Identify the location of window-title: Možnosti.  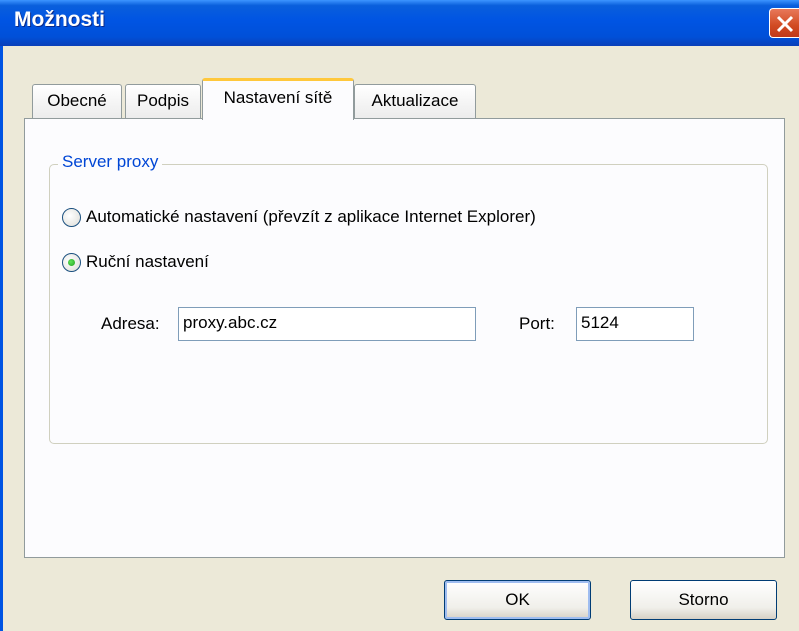
(59, 19).